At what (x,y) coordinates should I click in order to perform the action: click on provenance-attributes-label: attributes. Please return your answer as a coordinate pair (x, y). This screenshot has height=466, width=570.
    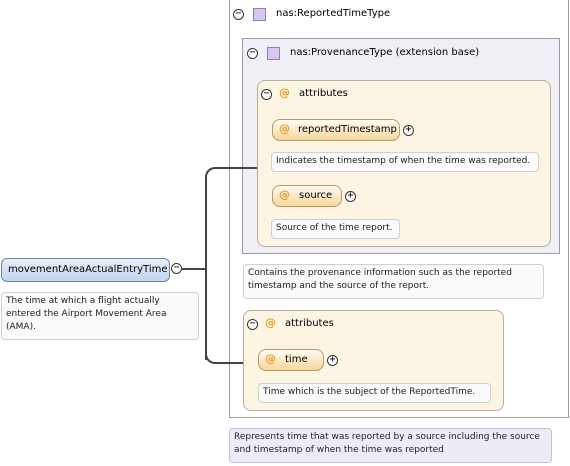
    Looking at the image, I should click on (323, 93).